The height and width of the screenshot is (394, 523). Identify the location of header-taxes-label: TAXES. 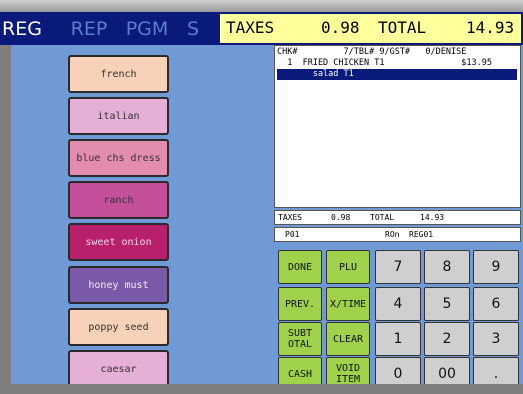
(250, 27).